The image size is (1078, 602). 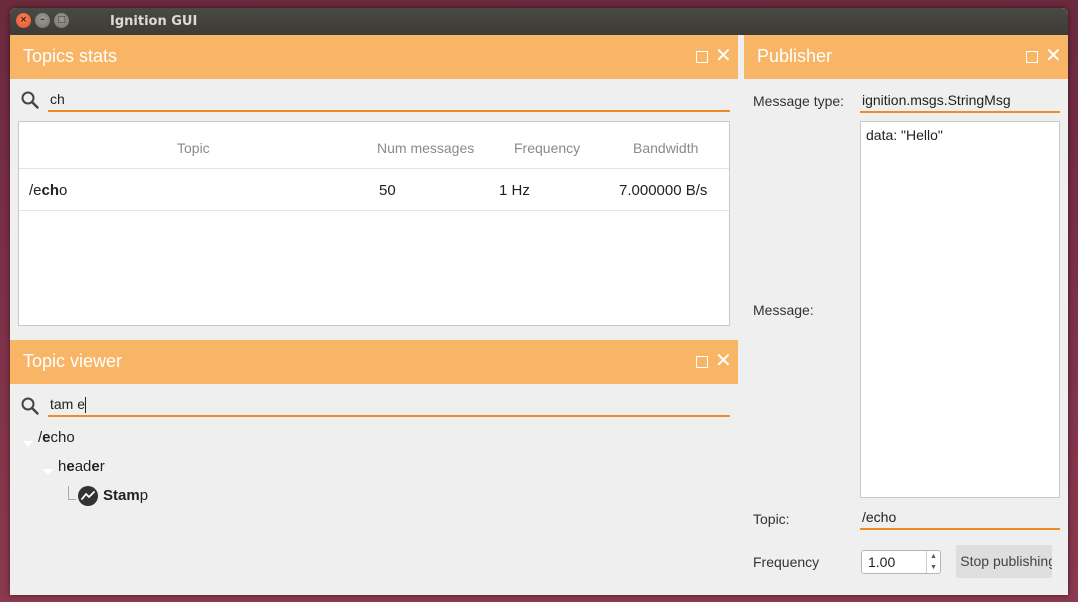 I want to click on publisher-header: Publisher ✕, so click(x=906, y=57).